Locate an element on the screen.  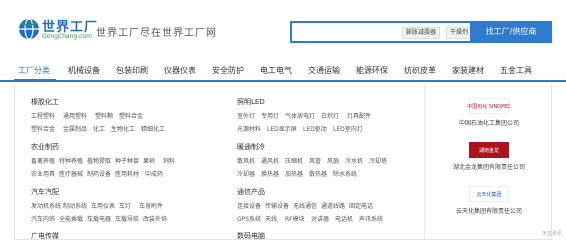
category-link: 车用仪表 is located at coordinates (103, 205).